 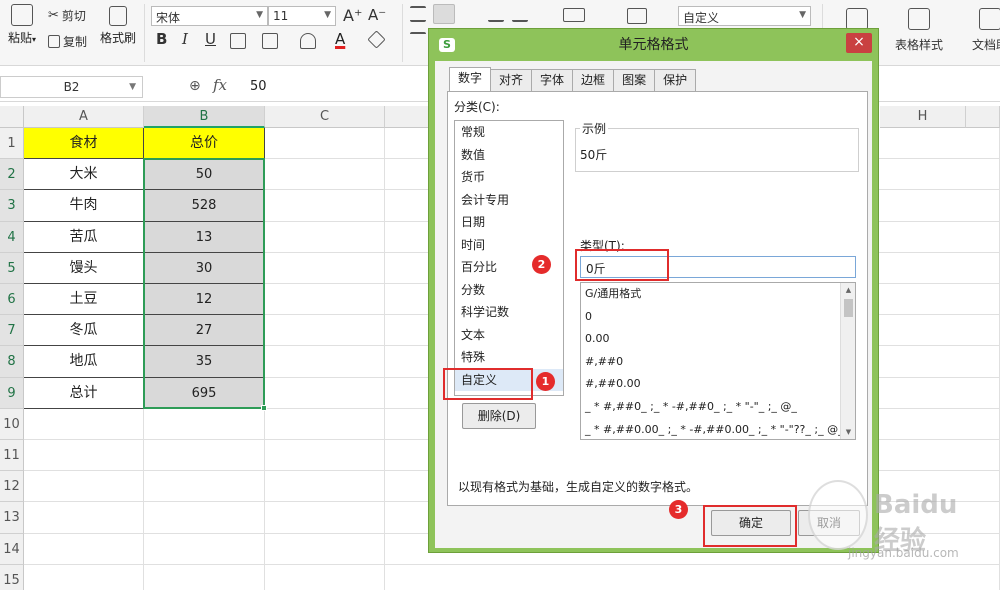 I want to click on category-item: 数值, so click(x=509, y=155).